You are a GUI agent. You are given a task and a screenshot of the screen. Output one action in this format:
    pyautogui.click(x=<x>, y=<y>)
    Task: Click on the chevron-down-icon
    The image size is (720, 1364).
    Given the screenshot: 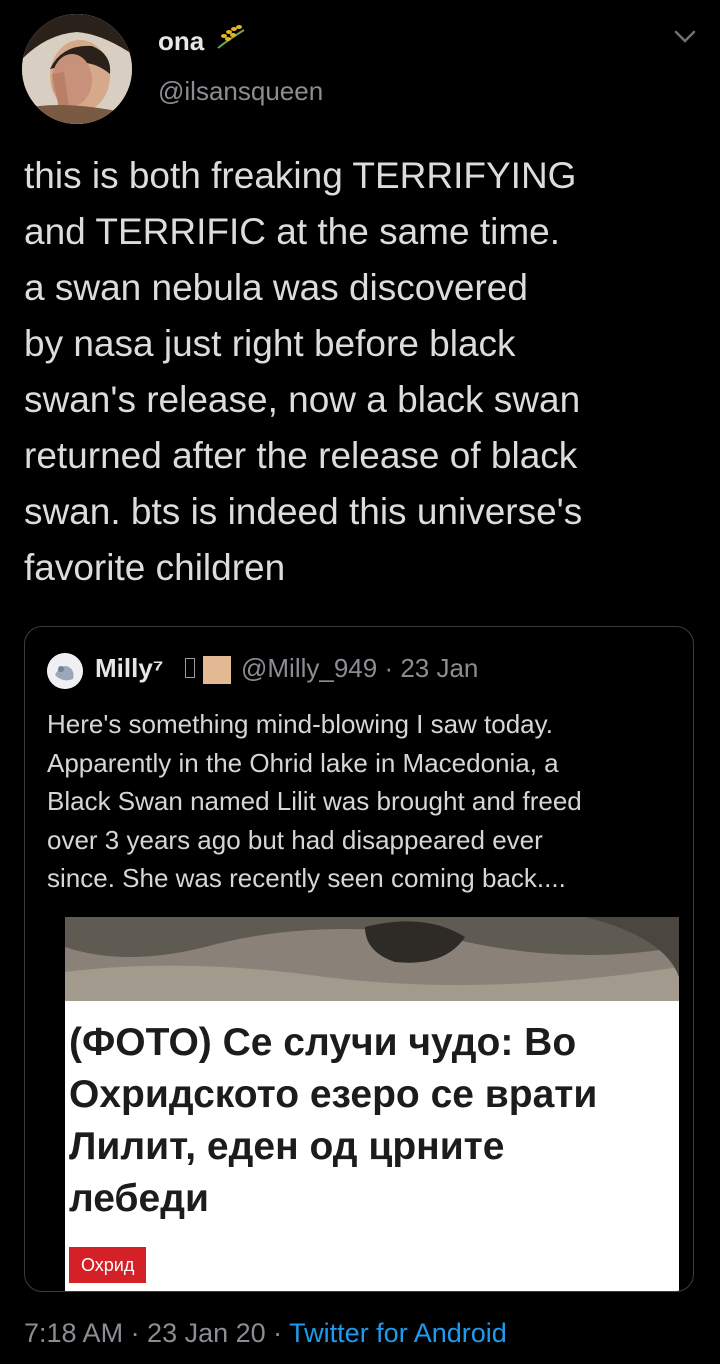 What is the action you would take?
    pyautogui.click(x=685, y=36)
    